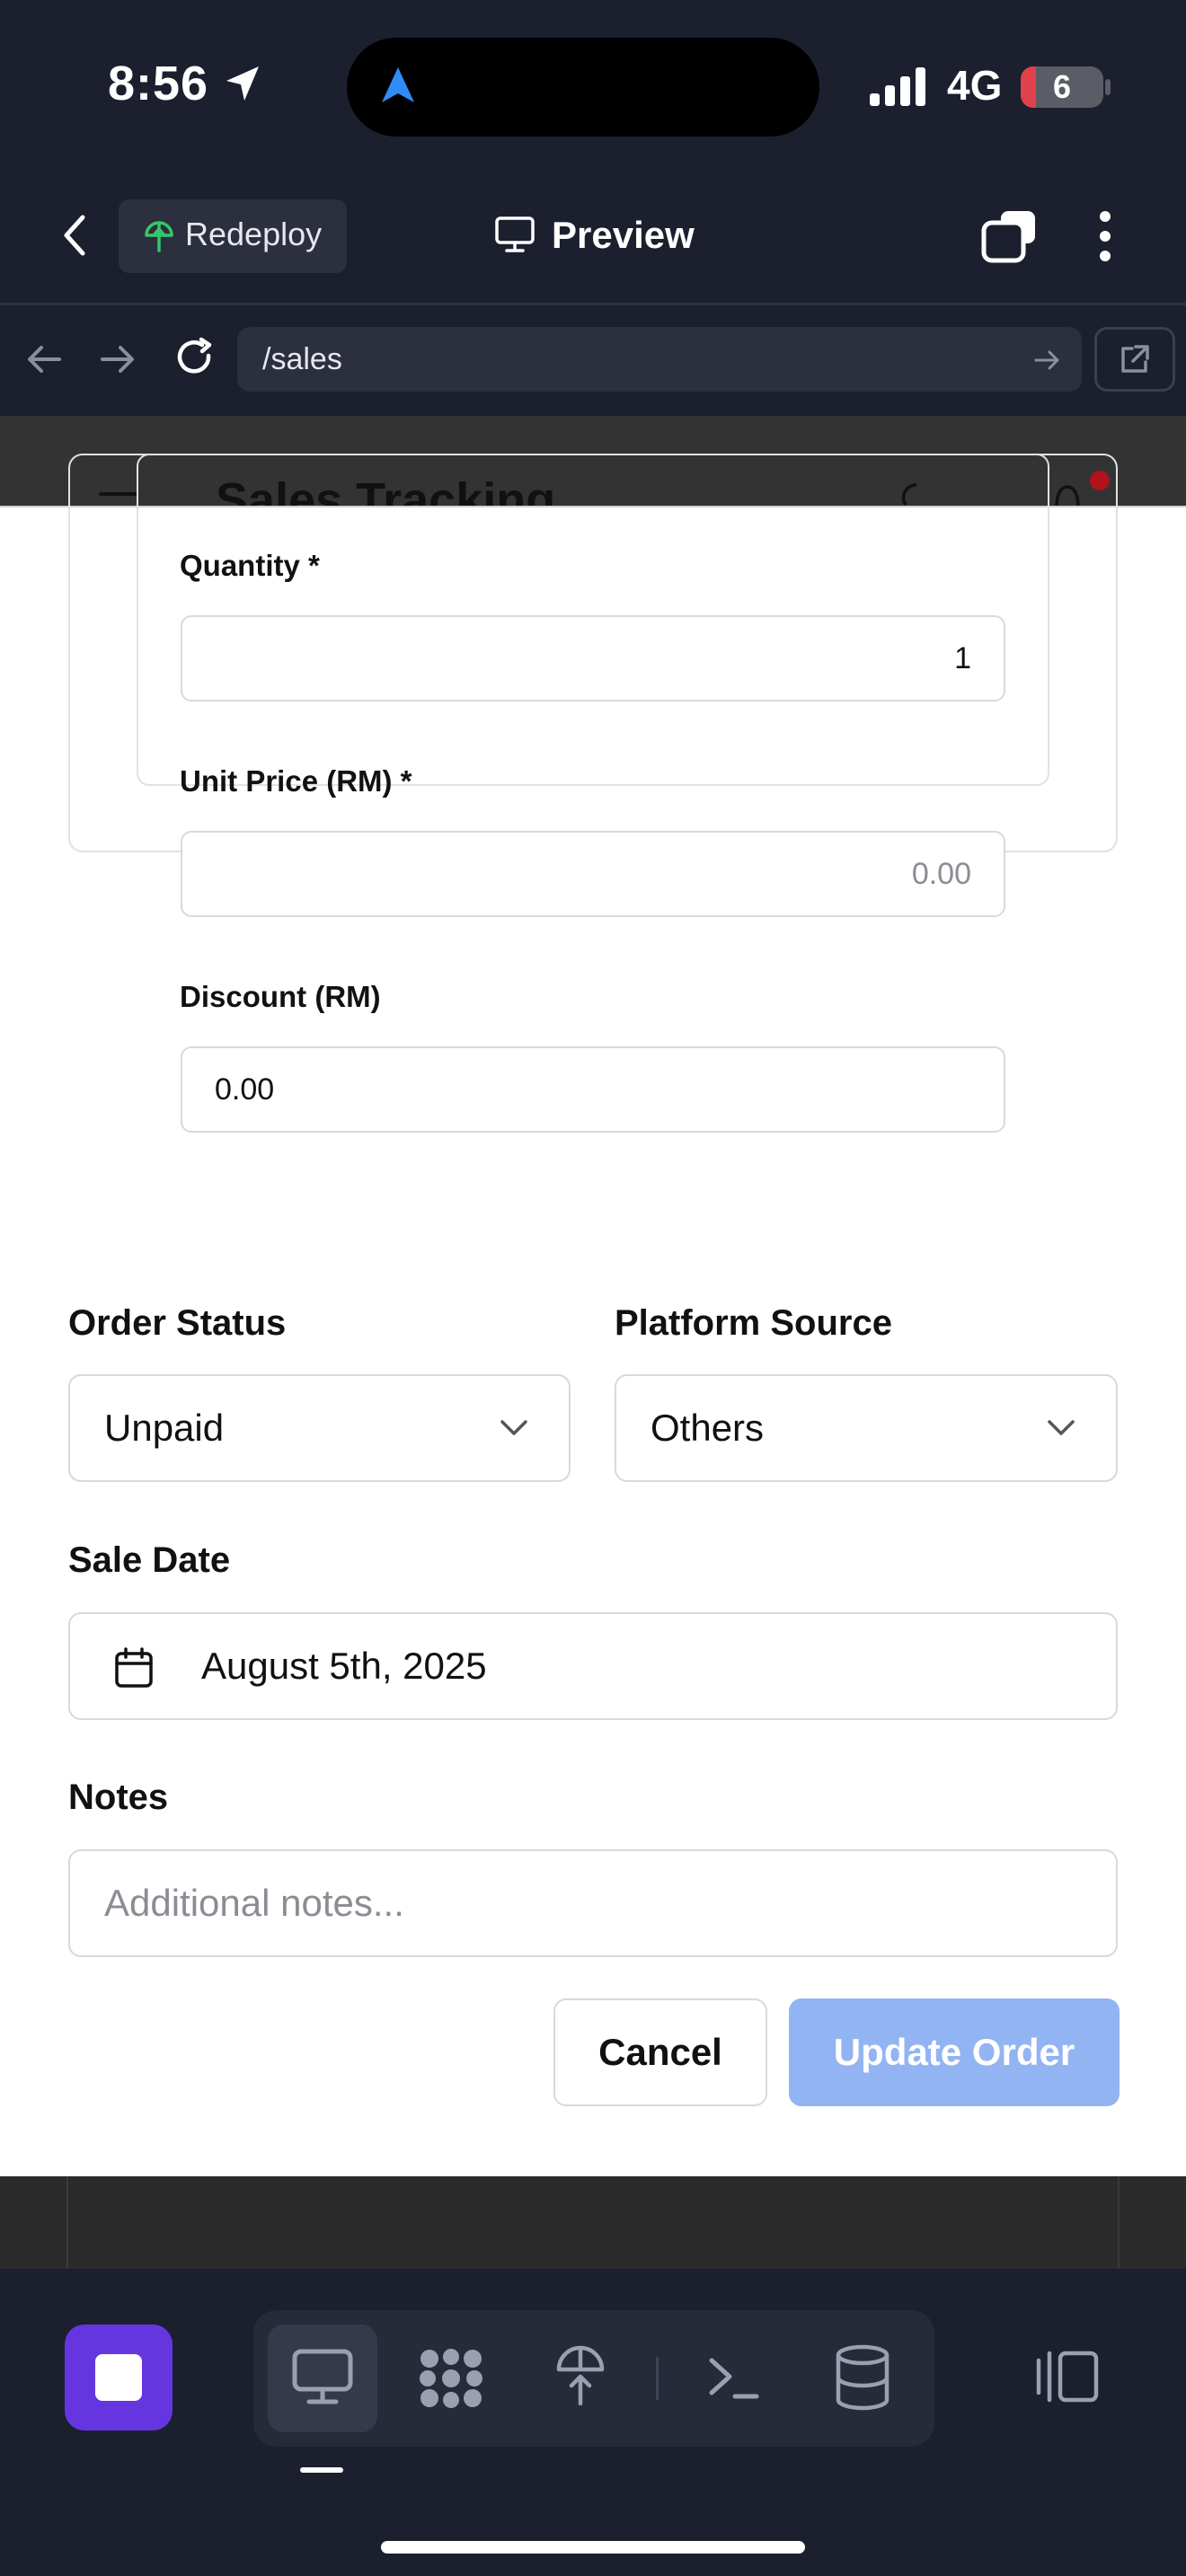  Describe the element at coordinates (1009, 236) in the screenshot. I see `tabs-icon` at that location.